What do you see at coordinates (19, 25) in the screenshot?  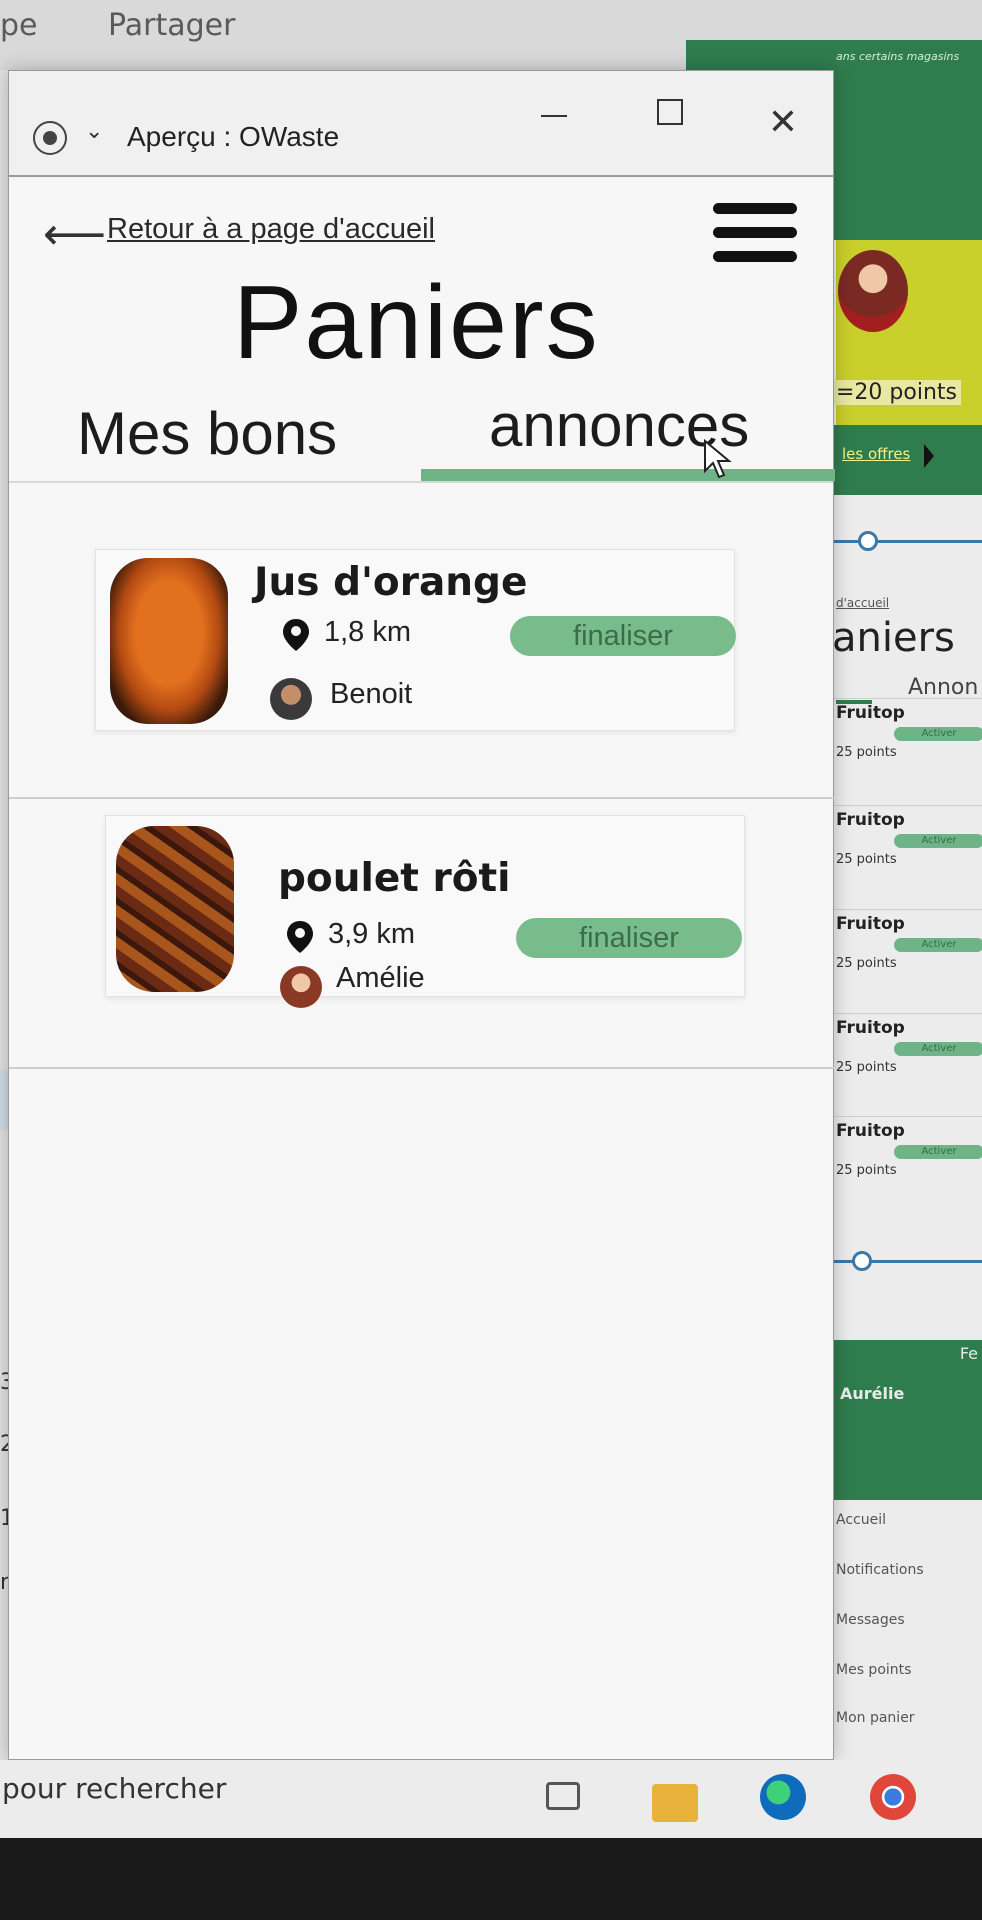 I see `menubar-fragment: pe` at bounding box center [19, 25].